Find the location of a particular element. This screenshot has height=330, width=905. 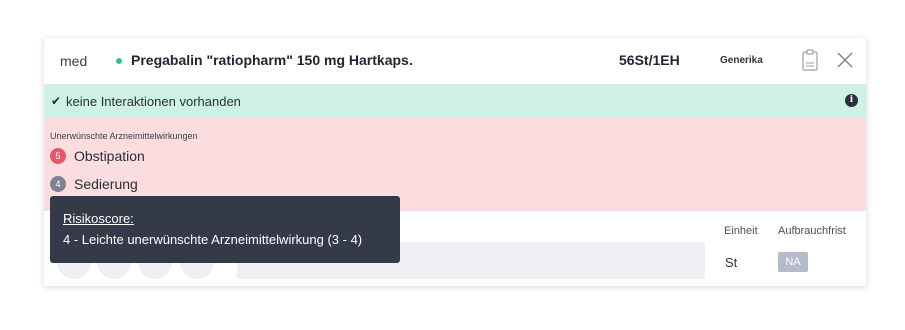

medication-name: Pregabalin "ratiopharm" 150 mg Hartkaps. is located at coordinates (272, 60).